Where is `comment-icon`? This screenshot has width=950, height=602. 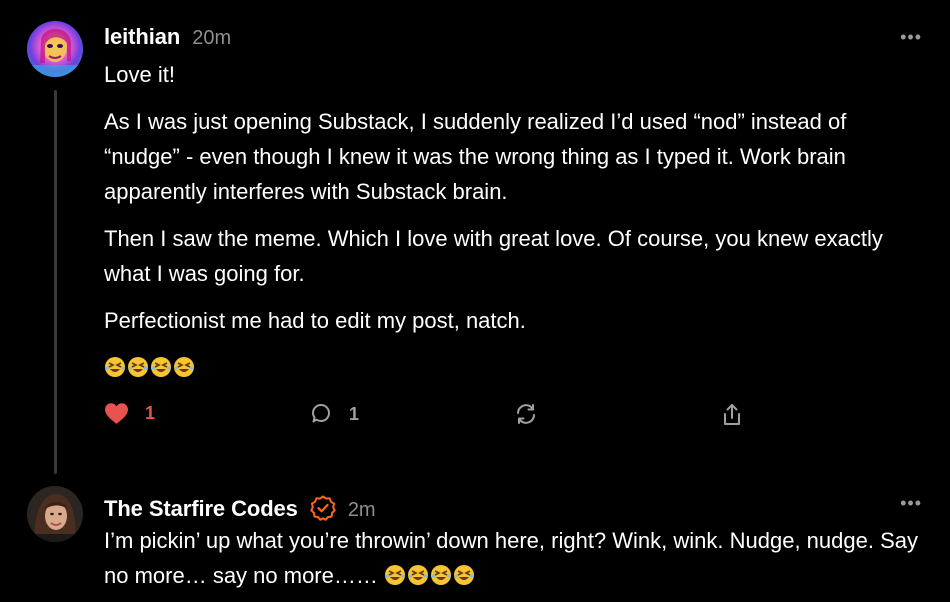 comment-icon is located at coordinates (321, 413).